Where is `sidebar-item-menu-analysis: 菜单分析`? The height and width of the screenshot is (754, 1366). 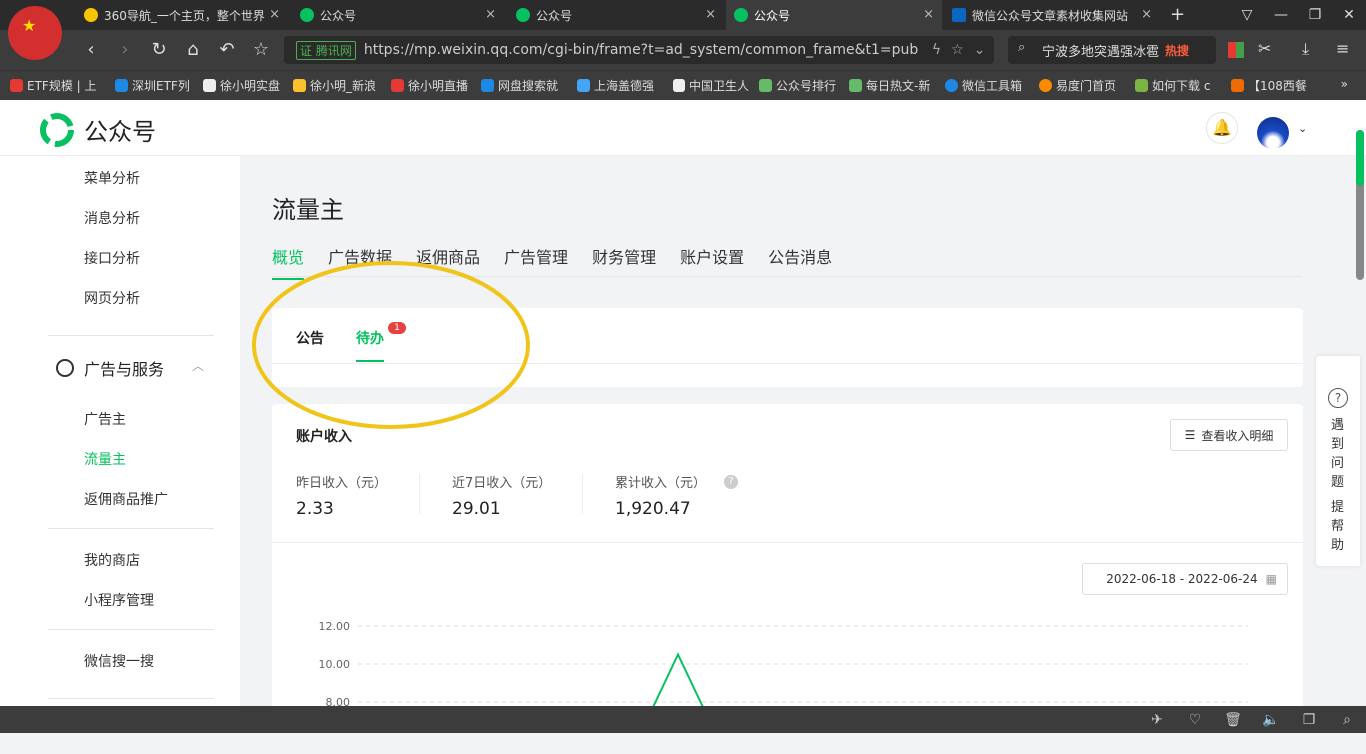
sidebar-item-menu-analysis: 菜单分析 is located at coordinates (112, 178).